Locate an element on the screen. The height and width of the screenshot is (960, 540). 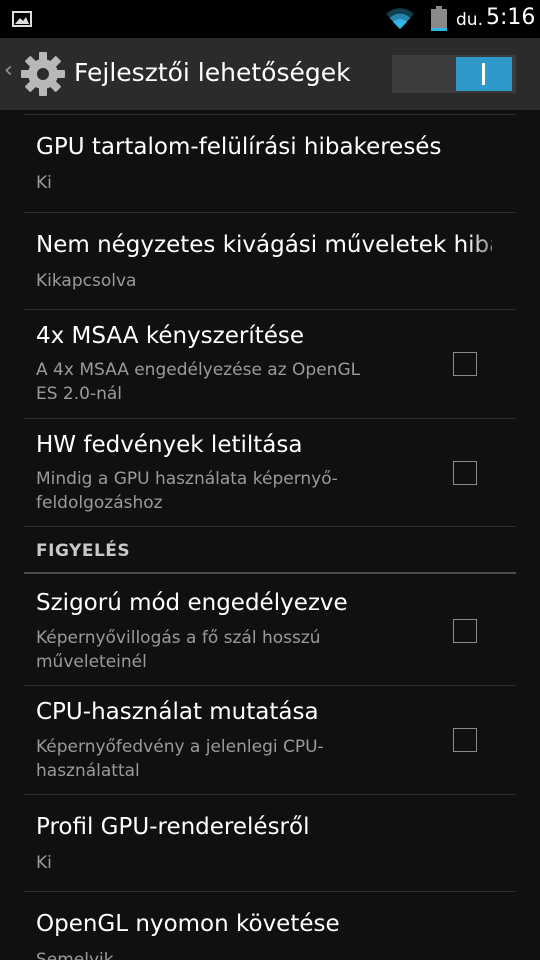
section-header-label: FIGYELÉS is located at coordinates (83, 551).